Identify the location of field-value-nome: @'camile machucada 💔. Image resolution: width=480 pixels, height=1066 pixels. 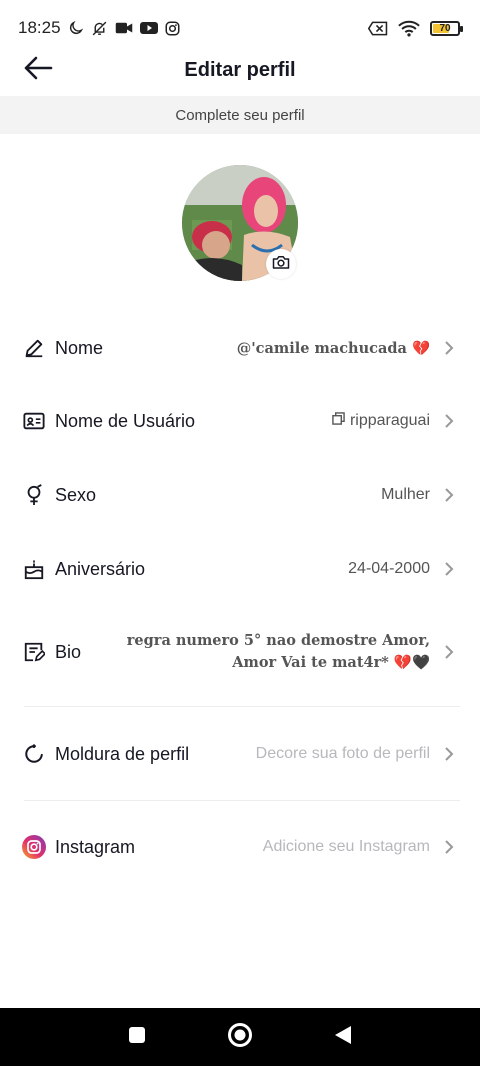
(333, 348).